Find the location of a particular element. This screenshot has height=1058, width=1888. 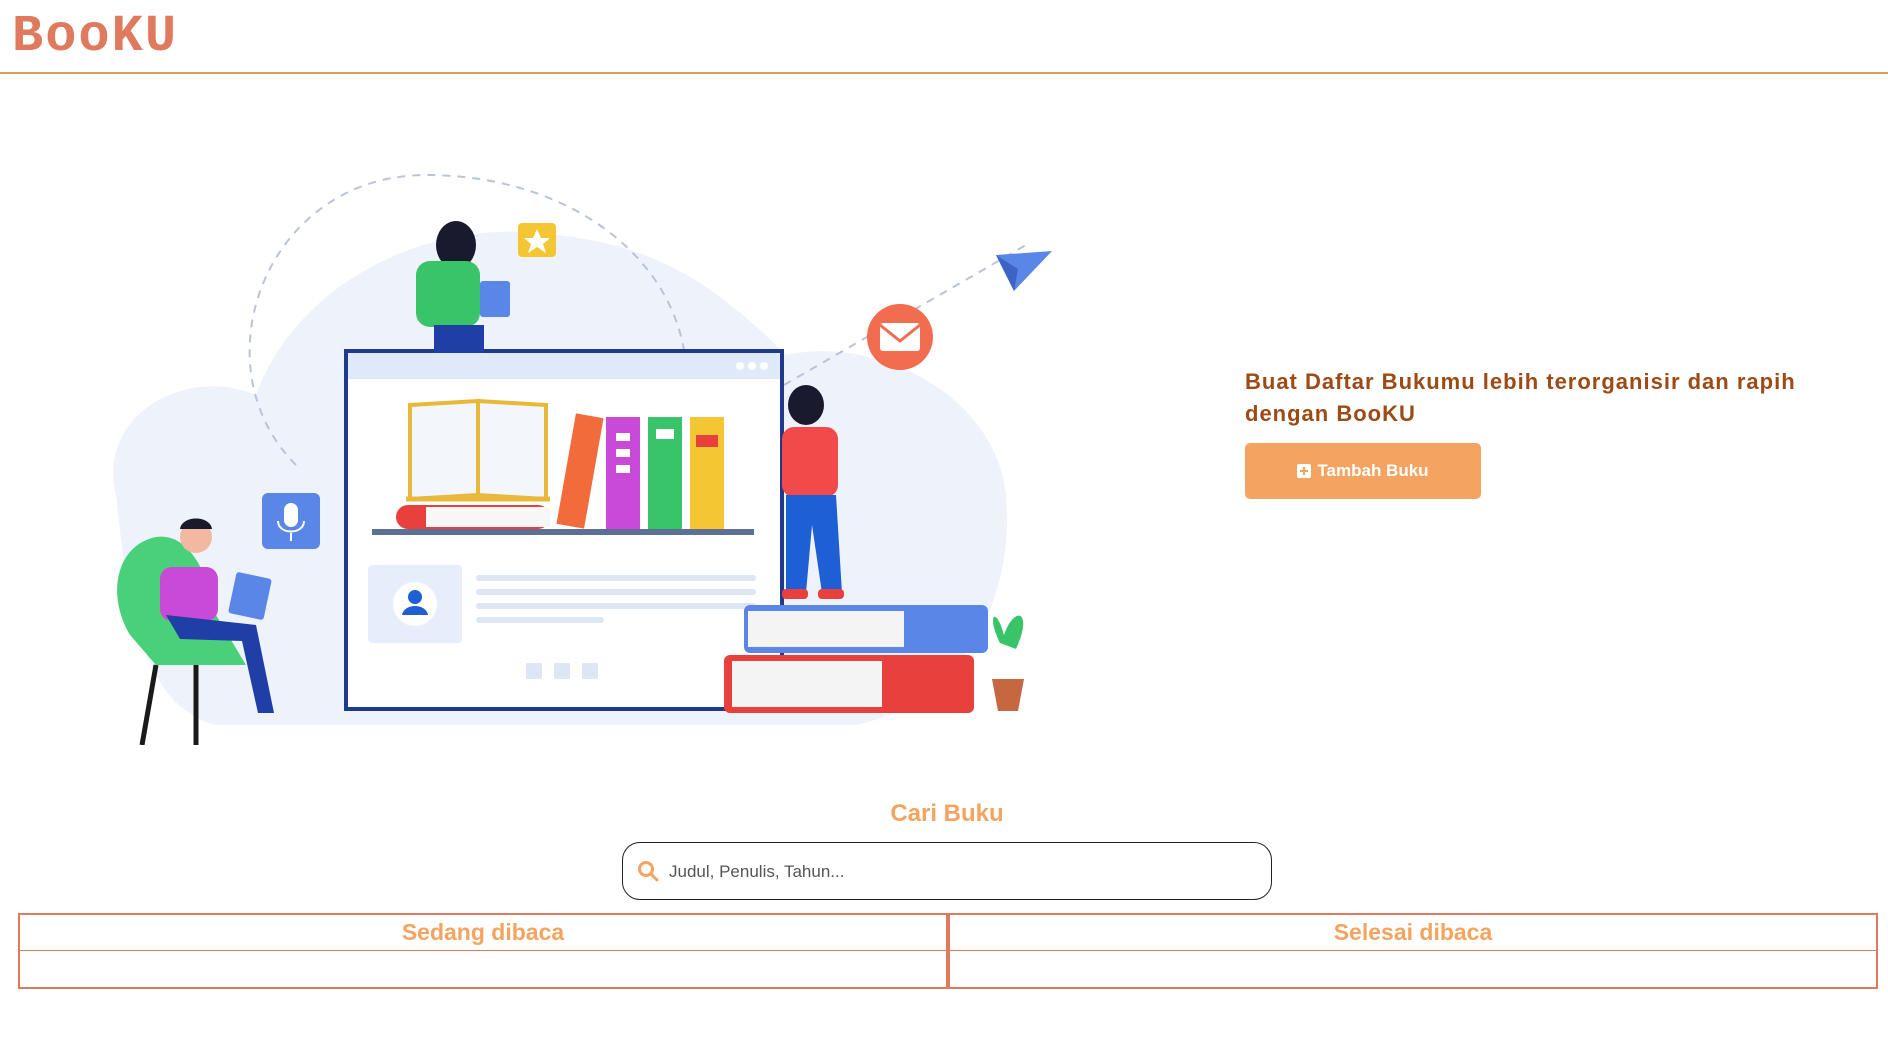

mail-icon is located at coordinates (900, 337).